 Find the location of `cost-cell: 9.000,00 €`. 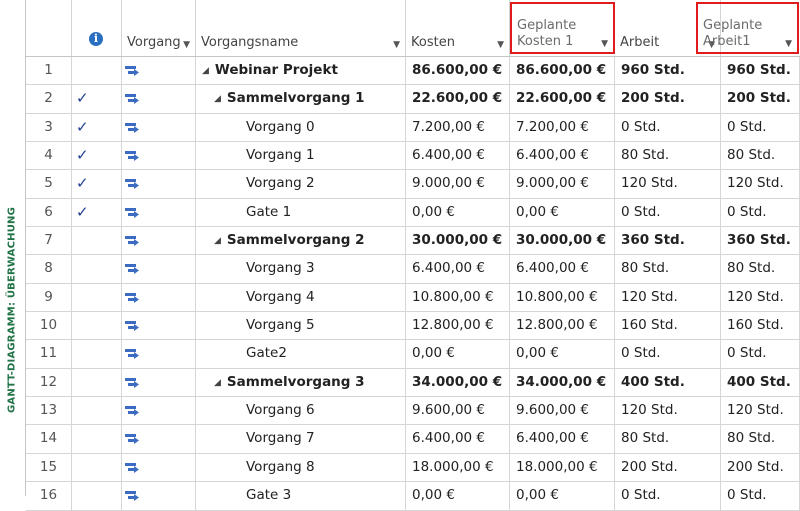

cost-cell: 9.000,00 € is located at coordinates (458, 184).